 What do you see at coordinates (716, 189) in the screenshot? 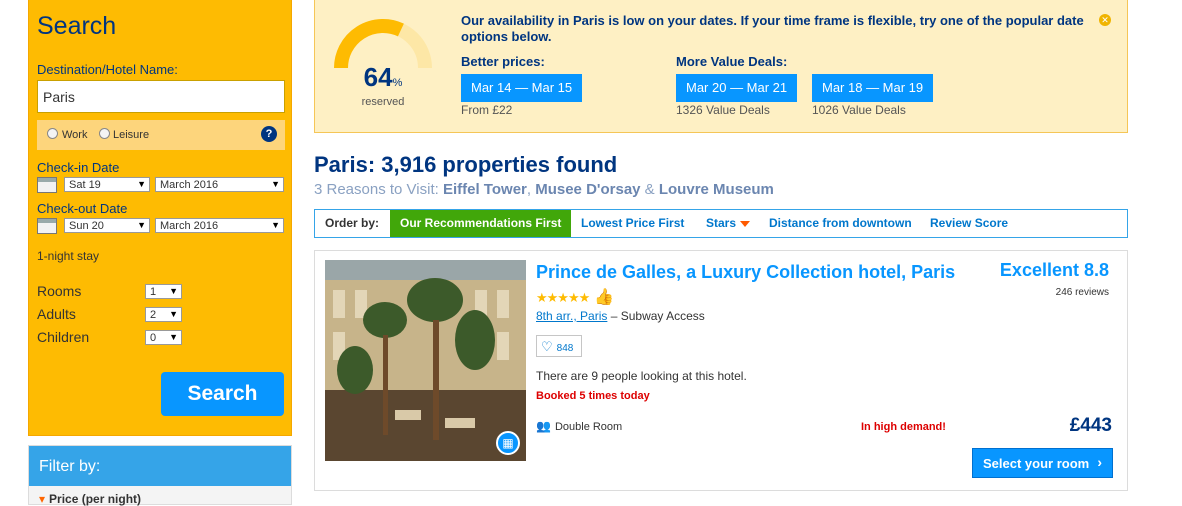
I see `reason-link: Louvre Museum` at bounding box center [716, 189].